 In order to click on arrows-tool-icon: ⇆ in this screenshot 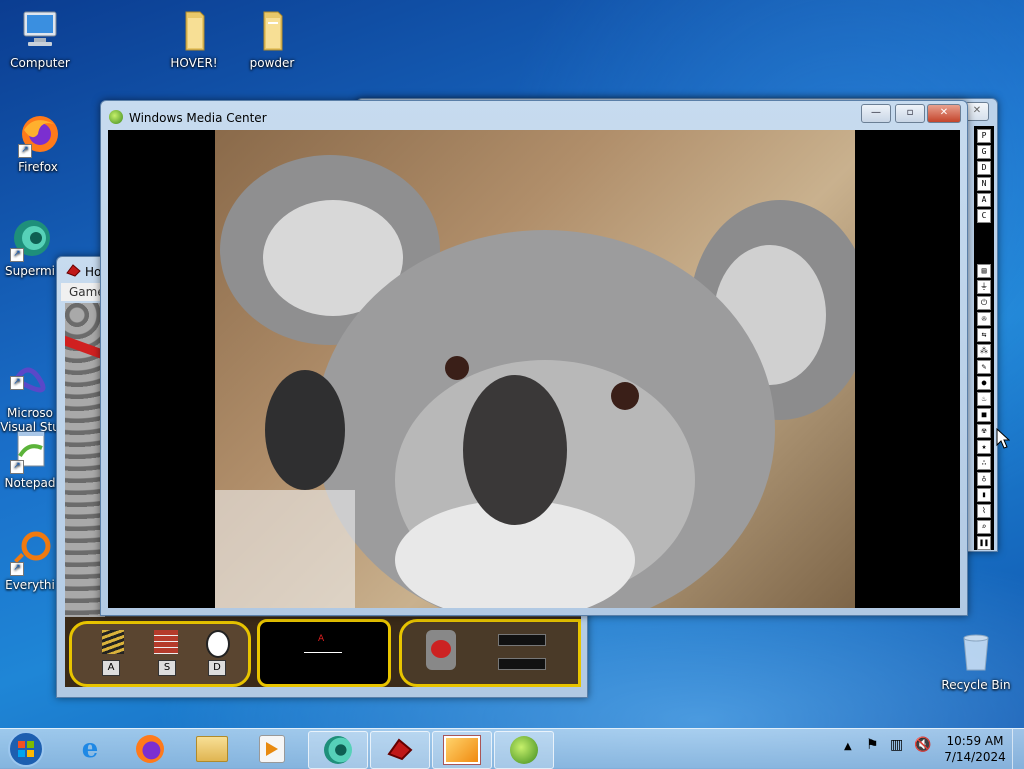, I will do `click(984, 335)`.